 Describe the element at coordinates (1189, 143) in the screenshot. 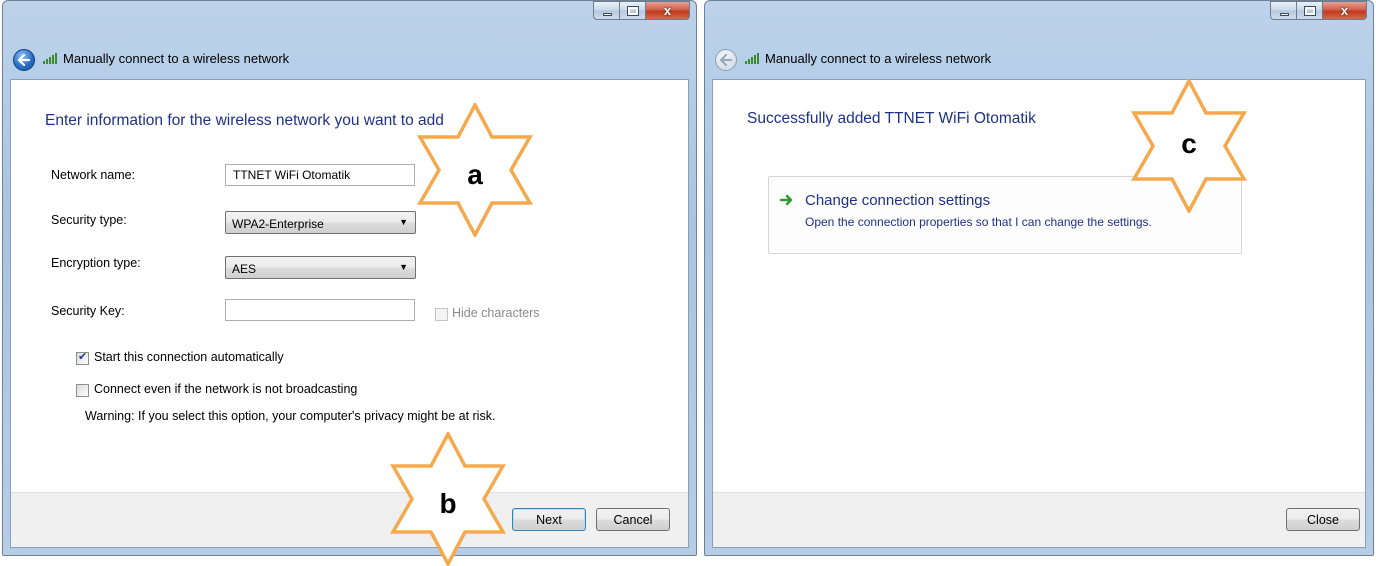

I see `star-label-c: c` at that location.